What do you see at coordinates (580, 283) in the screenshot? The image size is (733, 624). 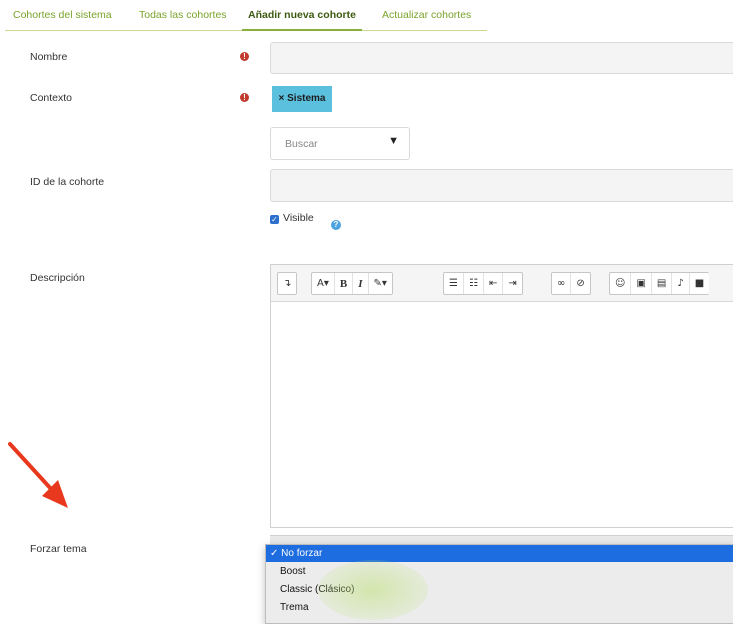 I see `unlink-icon: ⊘` at bounding box center [580, 283].